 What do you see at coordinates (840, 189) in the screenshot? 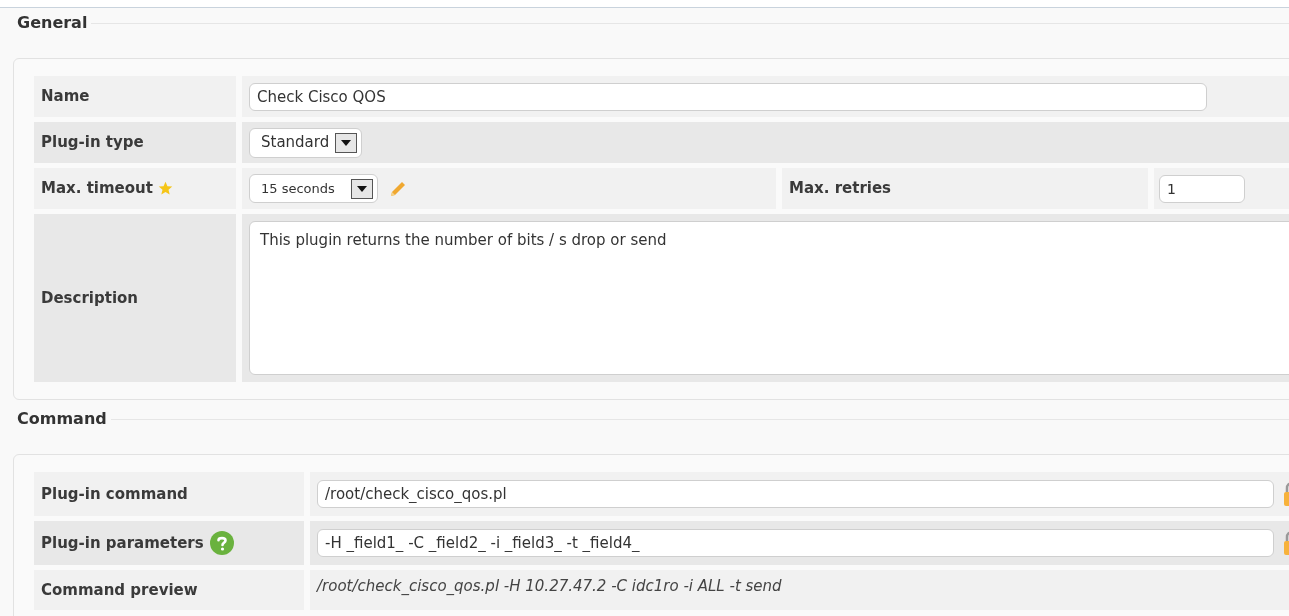
I see `field-label: Max. retries` at bounding box center [840, 189].